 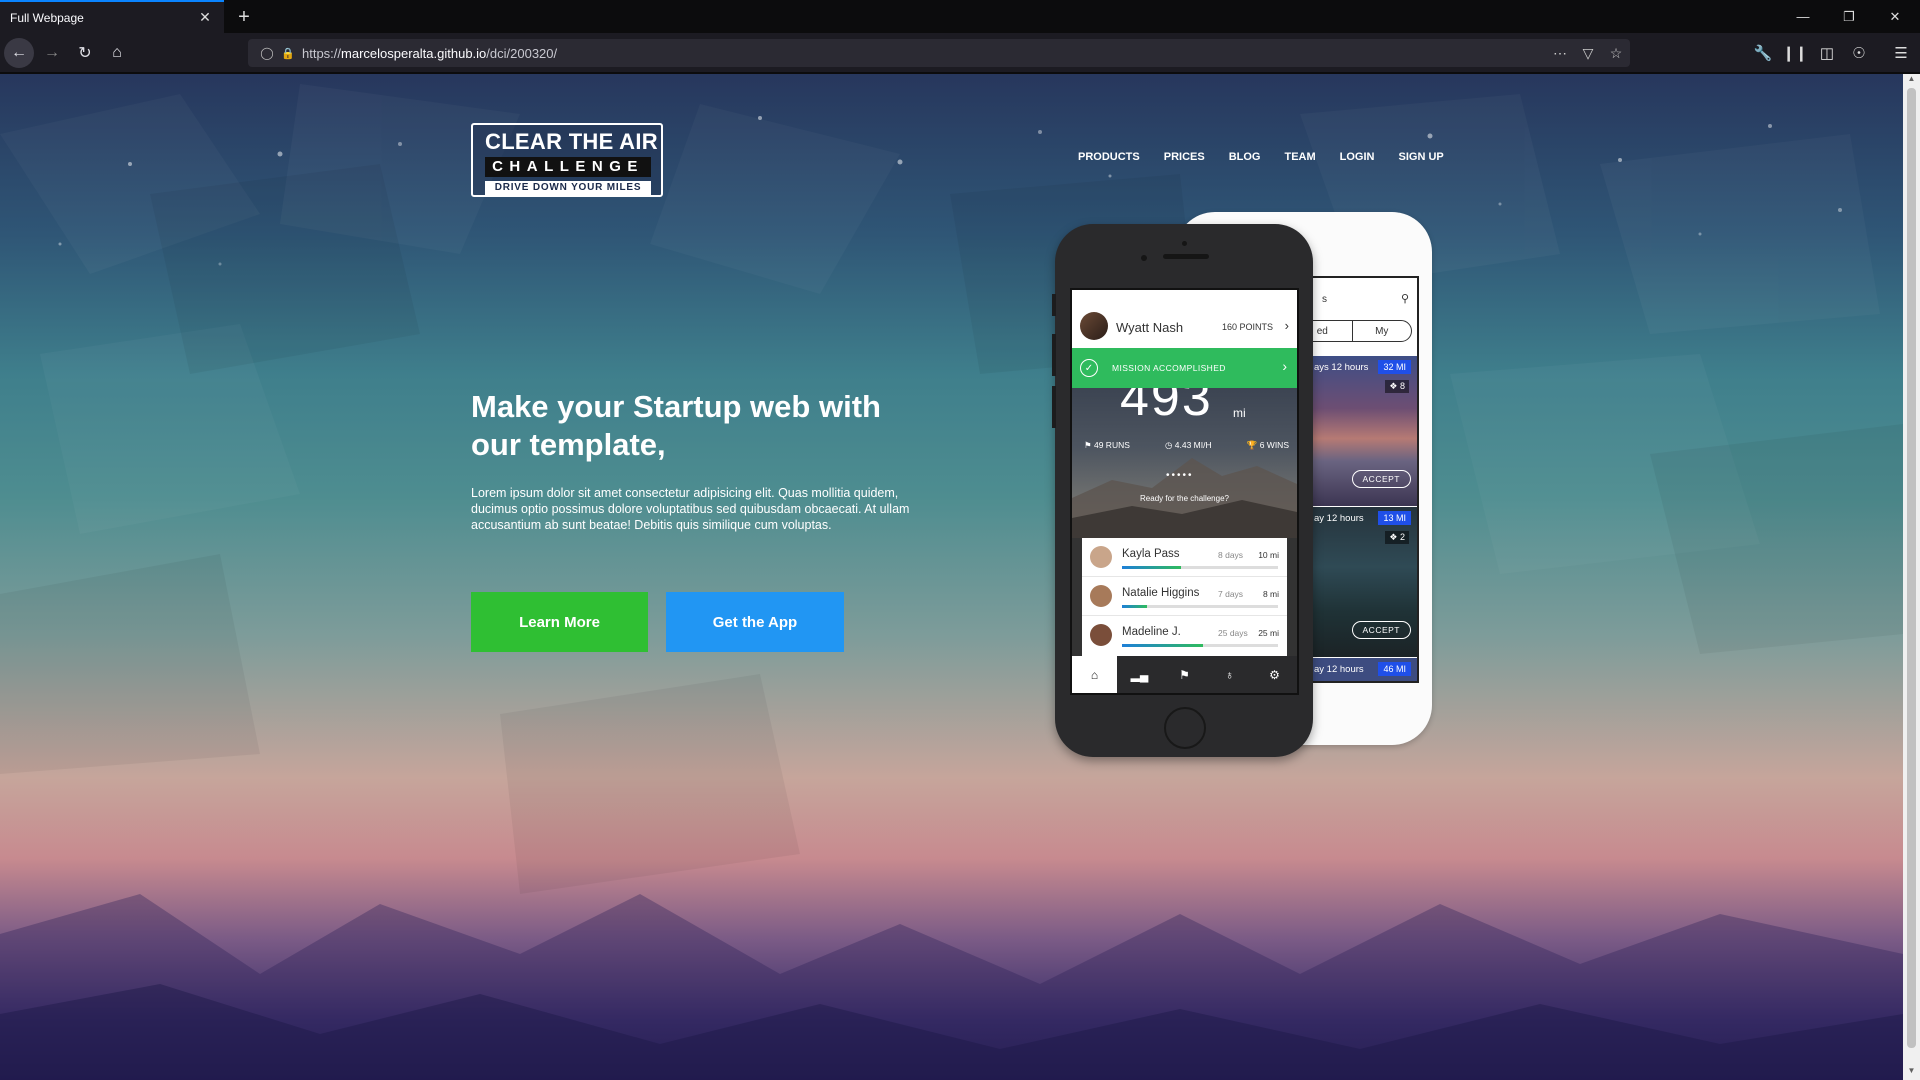 I want to click on account-icon: ☉, so click(x=1859, y=53).